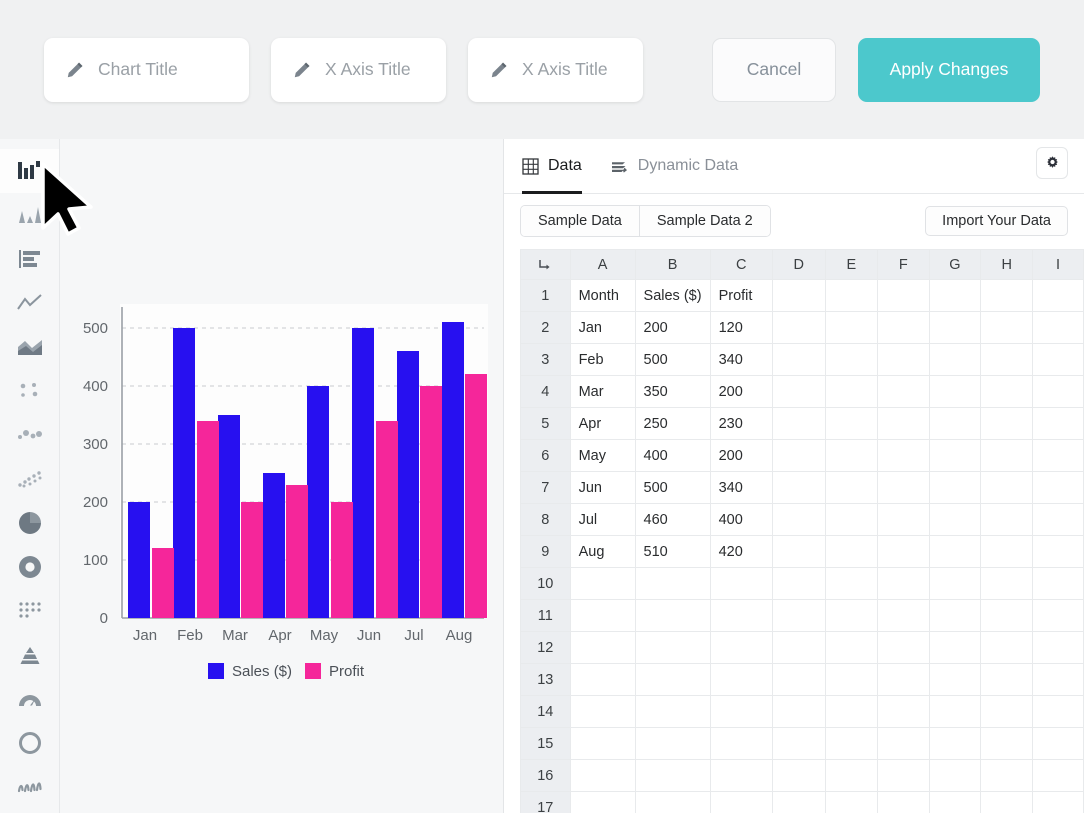  Describe the element at coordinates (602, 551) in the screenshot. I see `sheet-cell: Aug` at that location.